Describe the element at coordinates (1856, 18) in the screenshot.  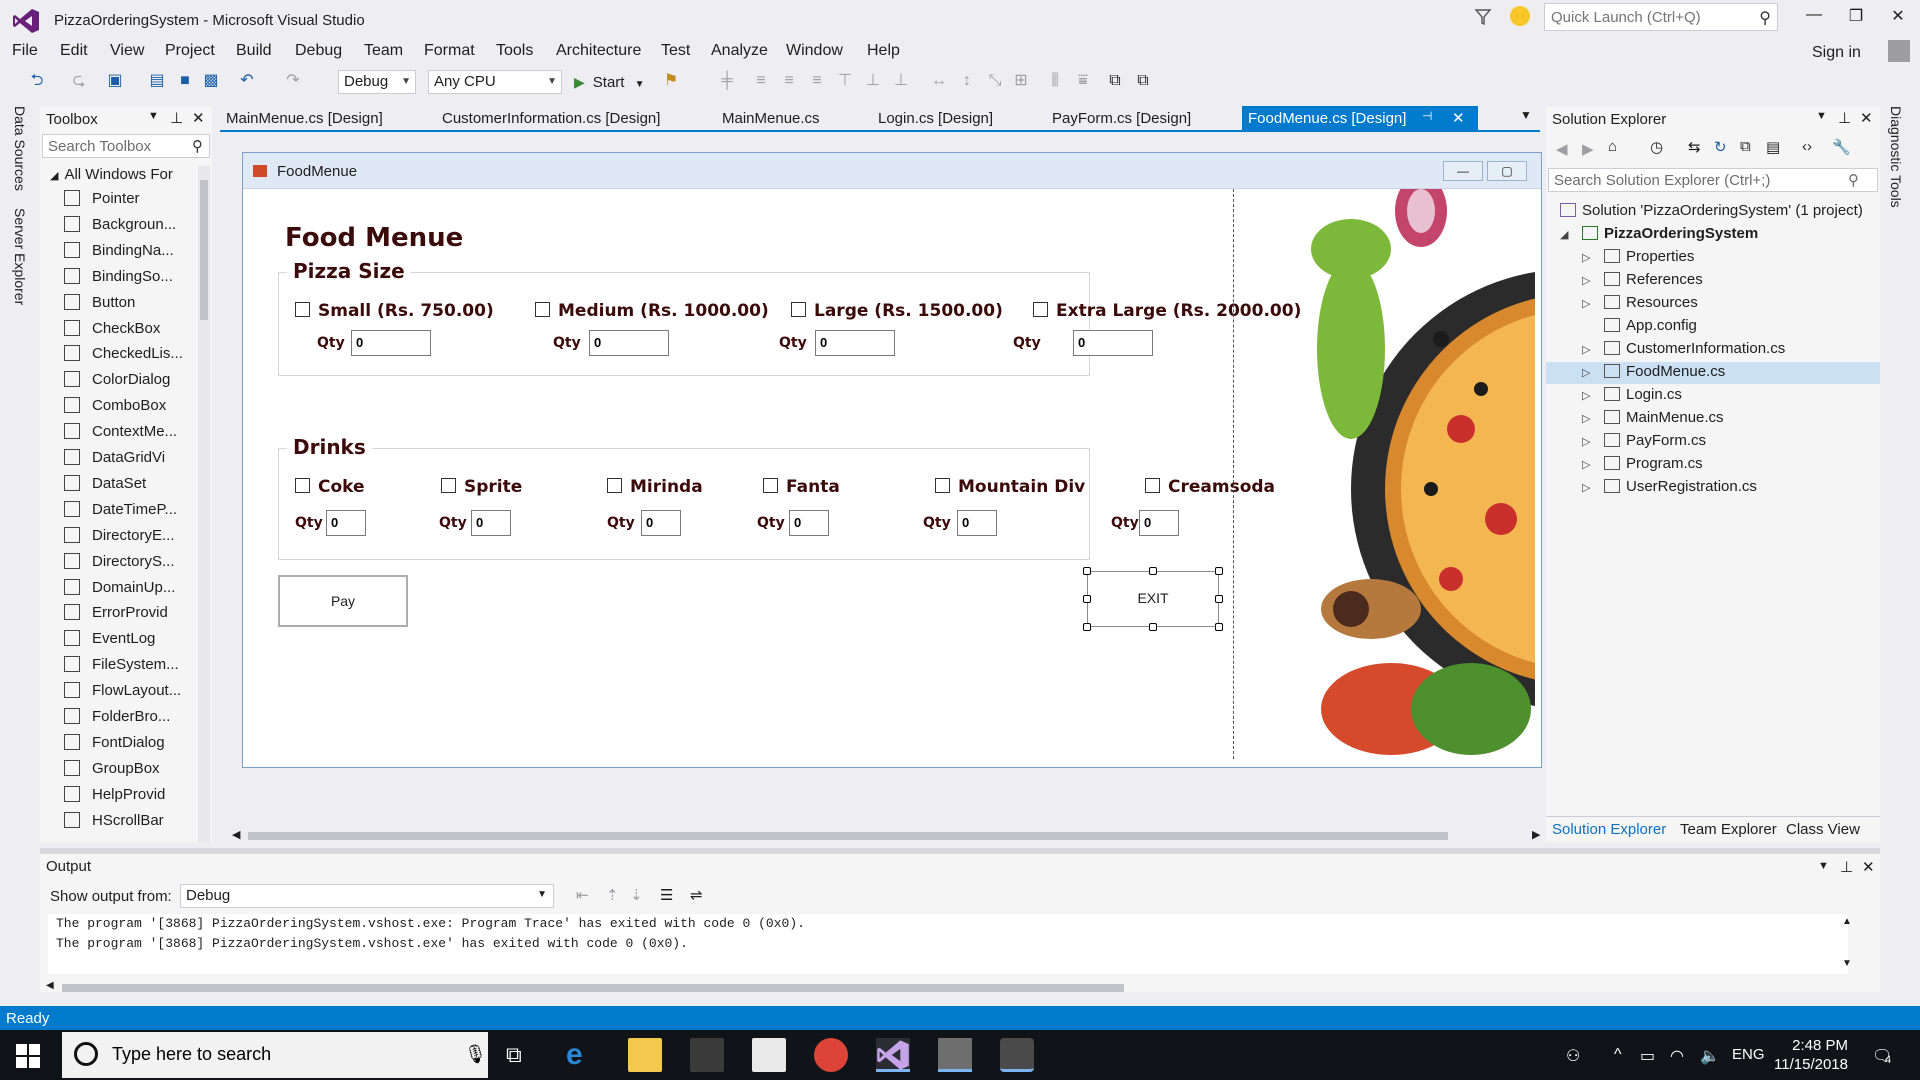
I see `restore-button: ❐` at that location.